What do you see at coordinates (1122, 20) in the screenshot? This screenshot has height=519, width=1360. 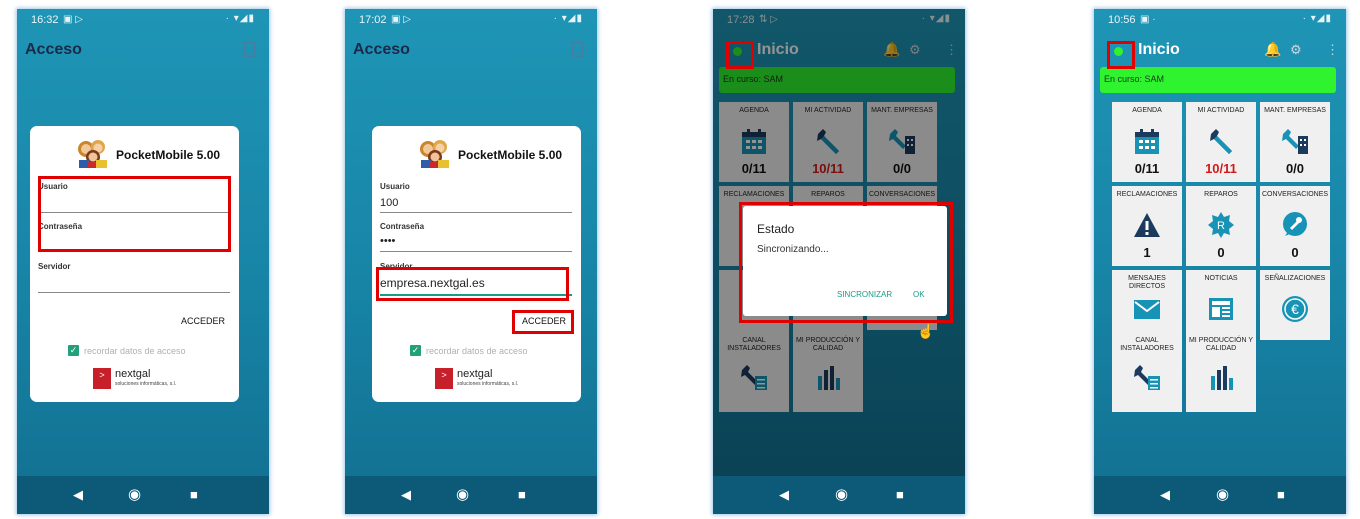 I see `status-time: 10:56` at bounding box center [1122, 20].